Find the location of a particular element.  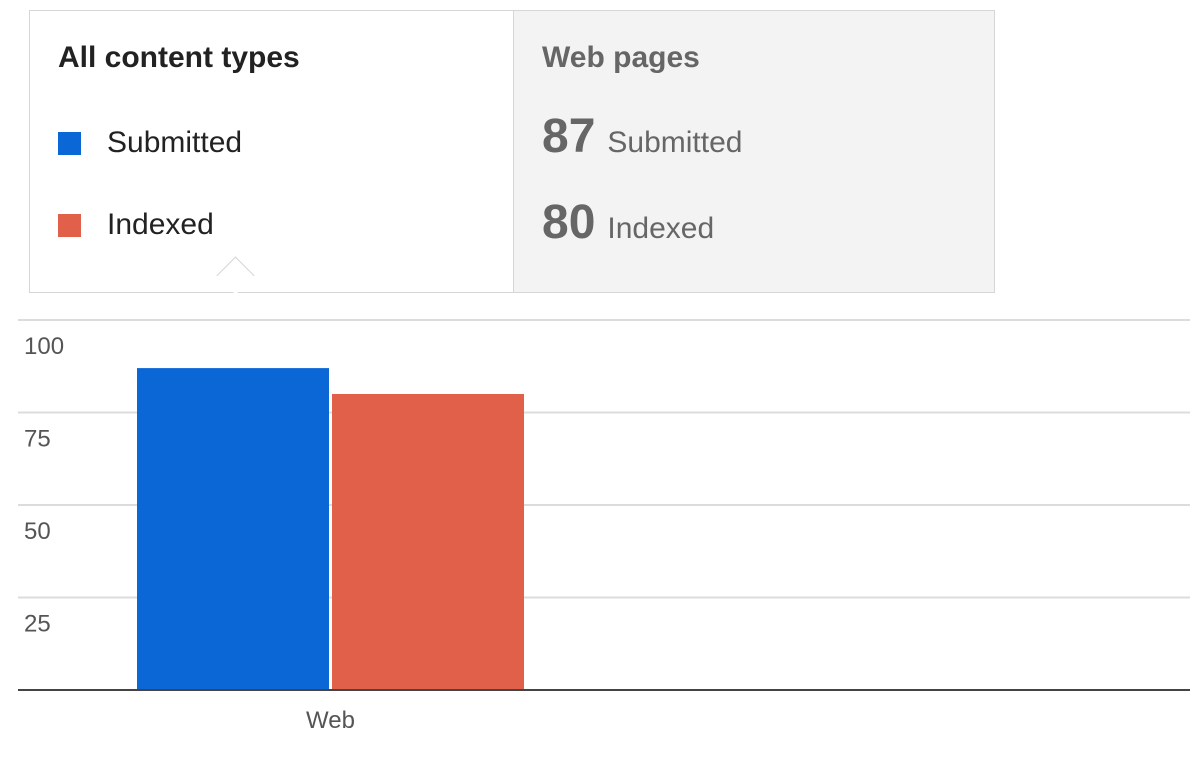

legend-label-submitted: Submitted is located at coordinates (175, 142).